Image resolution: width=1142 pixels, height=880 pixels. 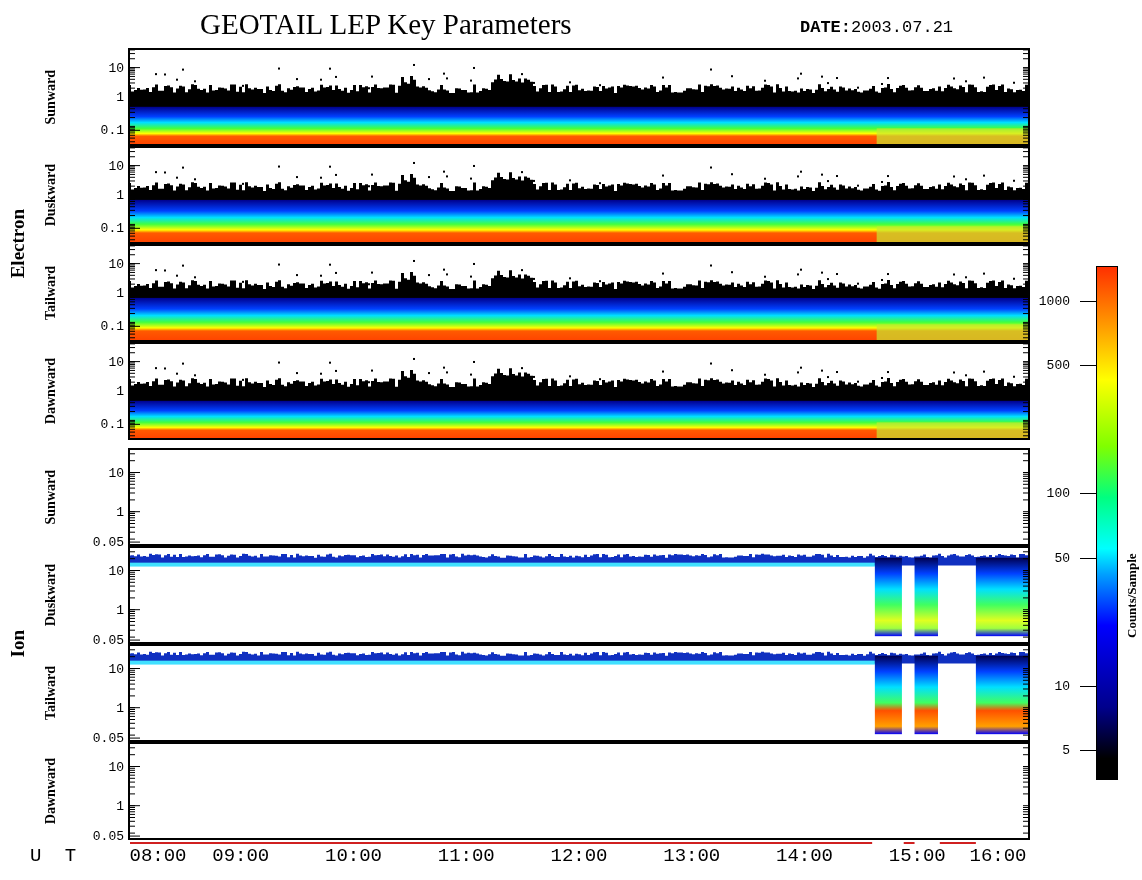 I want to click on x-tick-label: 15:00, so click(x=917, y=856).